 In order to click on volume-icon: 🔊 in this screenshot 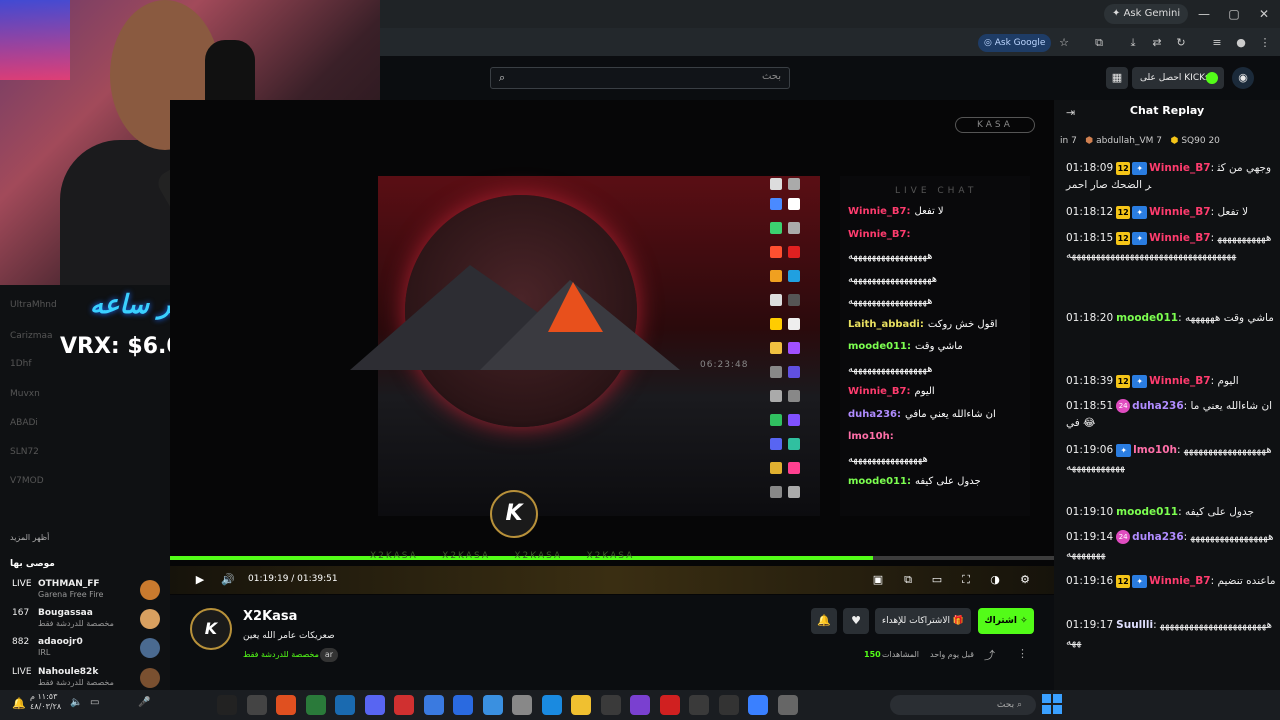, I will do `click(228, 580)`.